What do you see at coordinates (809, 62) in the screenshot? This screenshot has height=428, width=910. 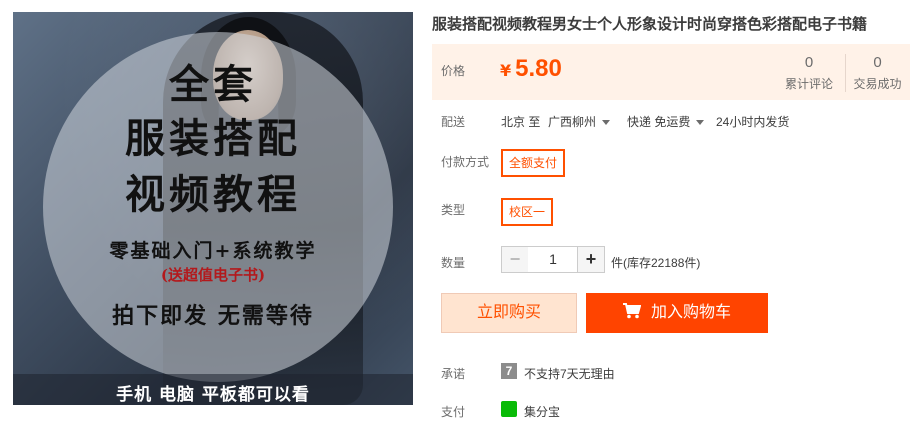 I see `comments-count: 0` at bounding box center [809, 62].